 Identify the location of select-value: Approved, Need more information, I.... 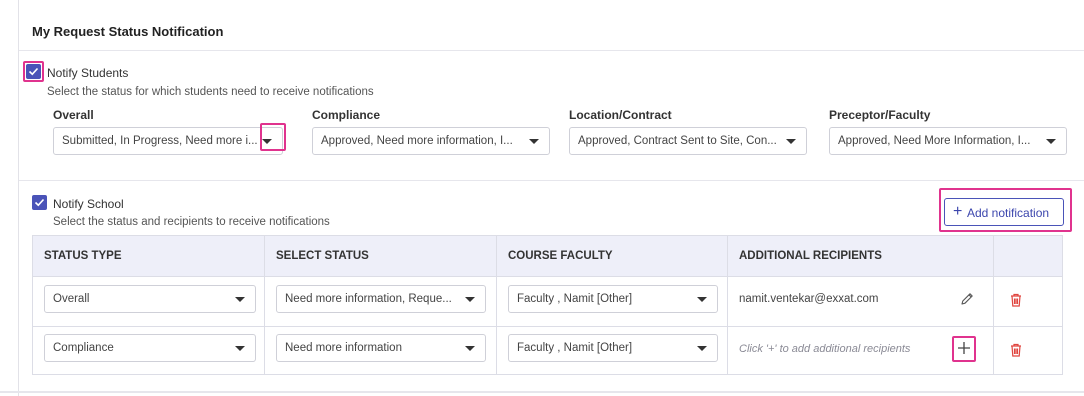
(417, 141).